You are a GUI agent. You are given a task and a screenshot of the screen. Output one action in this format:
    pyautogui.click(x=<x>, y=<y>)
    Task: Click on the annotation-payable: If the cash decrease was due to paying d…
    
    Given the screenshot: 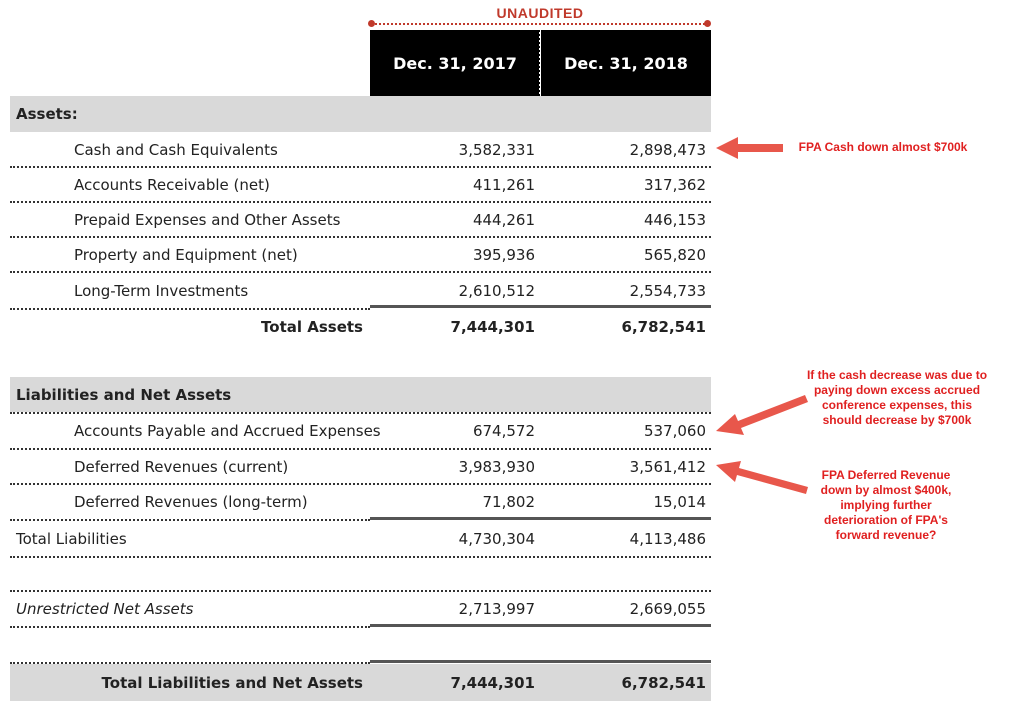 What is the action you would take?
    pyautogui.click(x=897, y=397)
    